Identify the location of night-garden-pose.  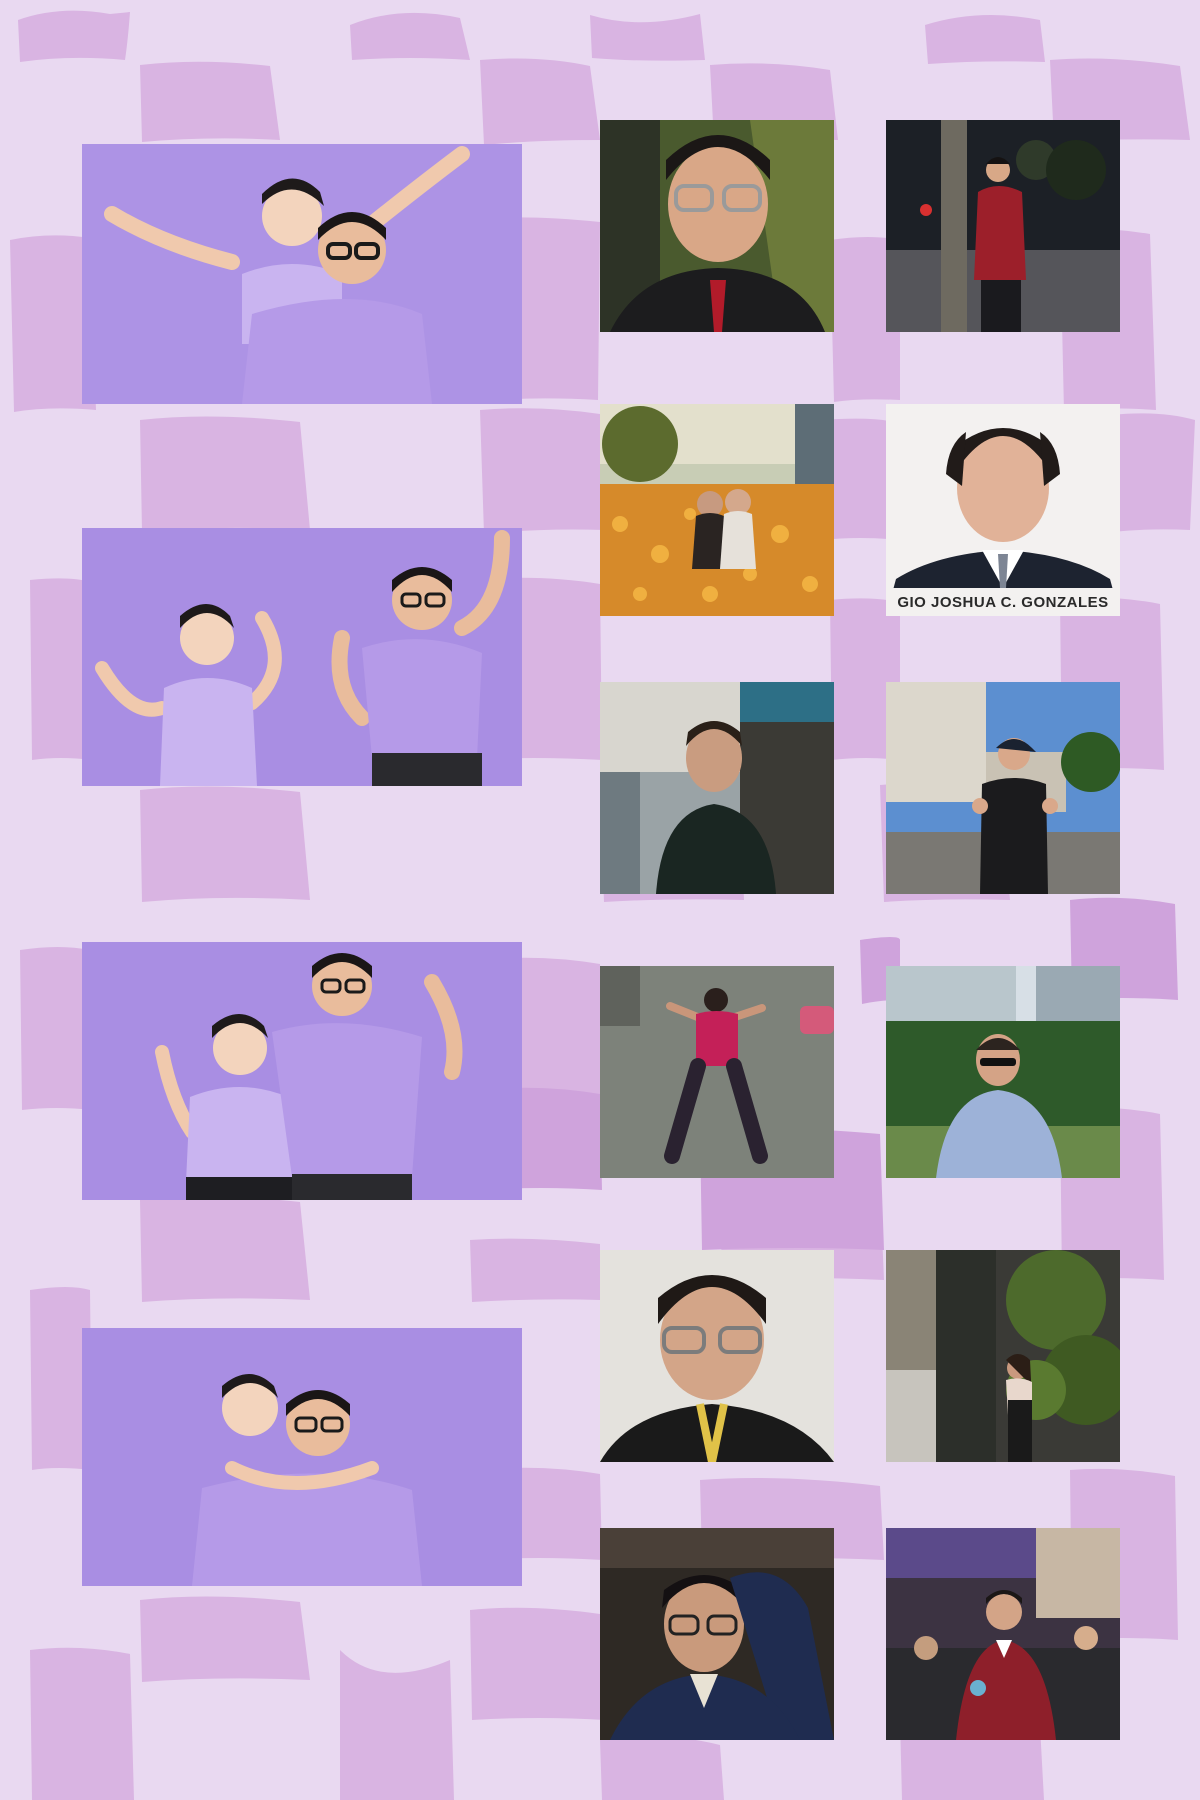
(1003, 1356).